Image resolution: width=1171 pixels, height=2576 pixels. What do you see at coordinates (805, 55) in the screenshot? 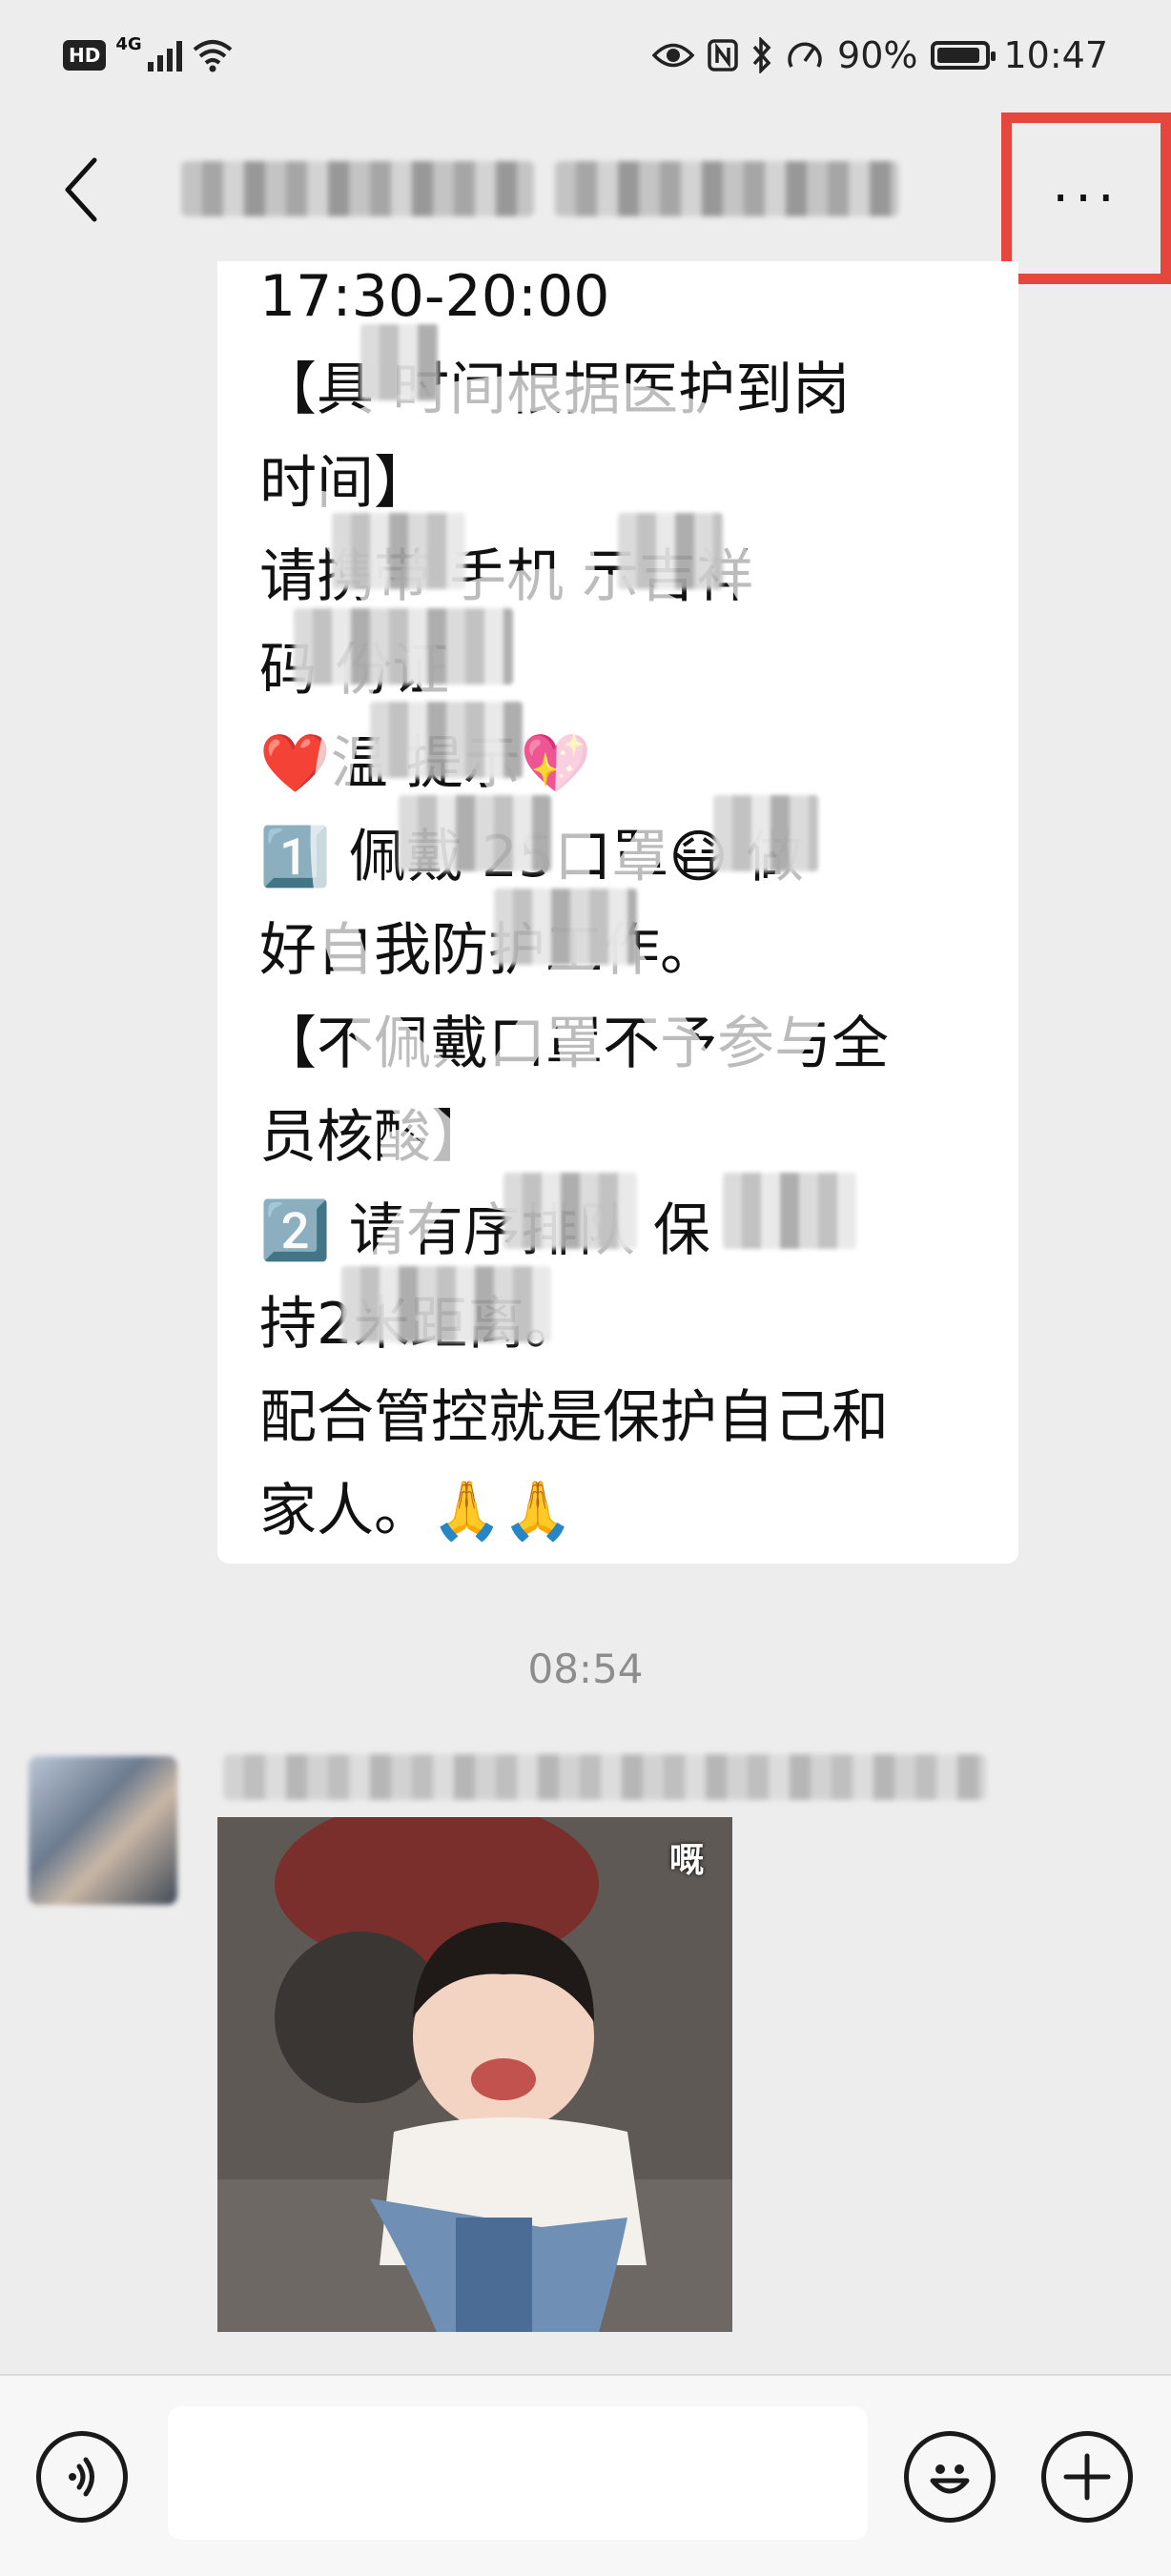
I see `data-speed-icon` at bounding box center [805, 55].